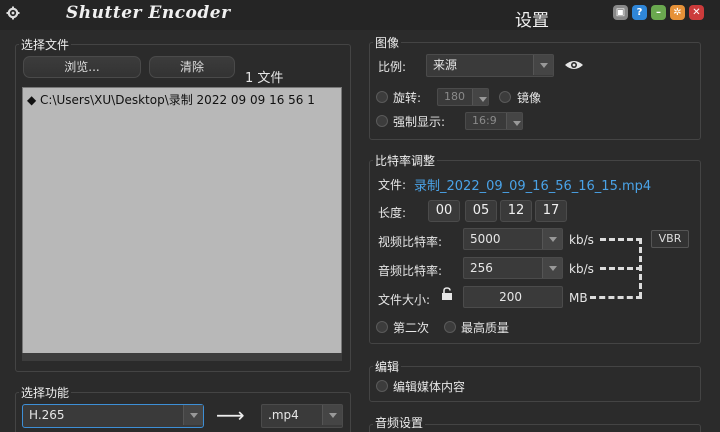 The width and height of the screenshot is (720, 432). What do you see at coordinates (407, 98) in the screenshot?
I see `rotate-label: 旋转:` at bounding box center [407, 98].